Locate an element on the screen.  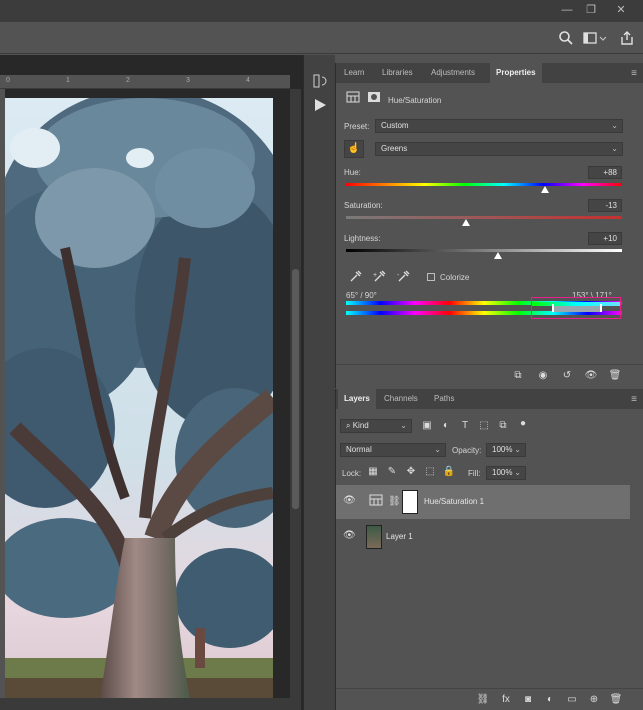
layer-filter-dropdown: ⌕ Kind ⌄ is located at coordinates (376, 426).